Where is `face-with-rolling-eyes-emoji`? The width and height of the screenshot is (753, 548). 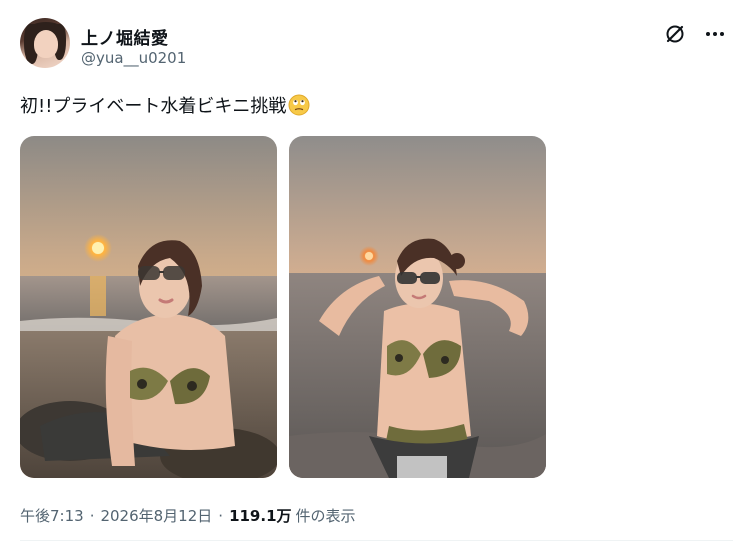
face-with-rolling-eyes-emoji is located at coordinates (299, 105).